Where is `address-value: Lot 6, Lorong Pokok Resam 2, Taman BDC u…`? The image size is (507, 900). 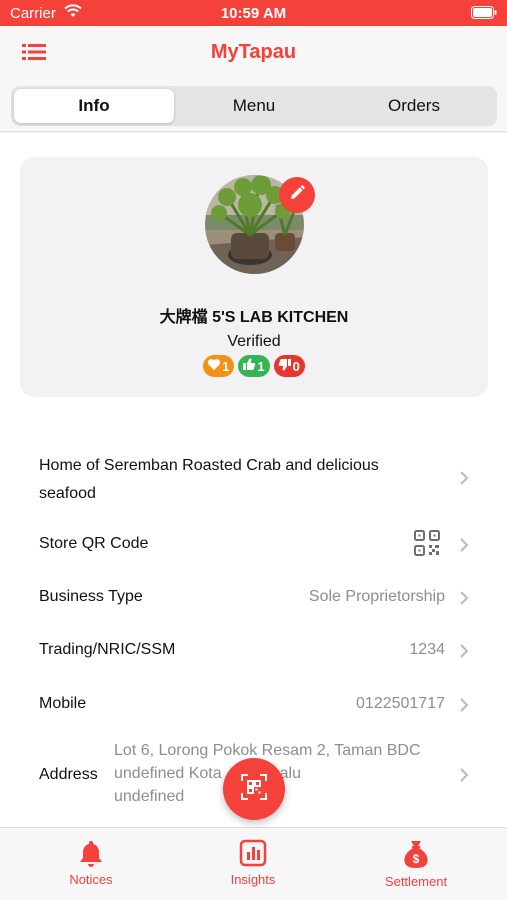 address-value: Lot 6, Lorong Pokok Resam 2, Taman BDC u… is located at coordinates (284, 773).